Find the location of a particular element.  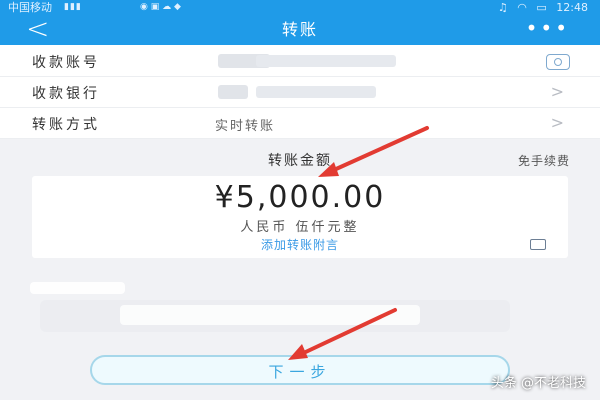

notification-icons: ◉ ▣ ☁ ◆ is located at coordinates (160, 7).